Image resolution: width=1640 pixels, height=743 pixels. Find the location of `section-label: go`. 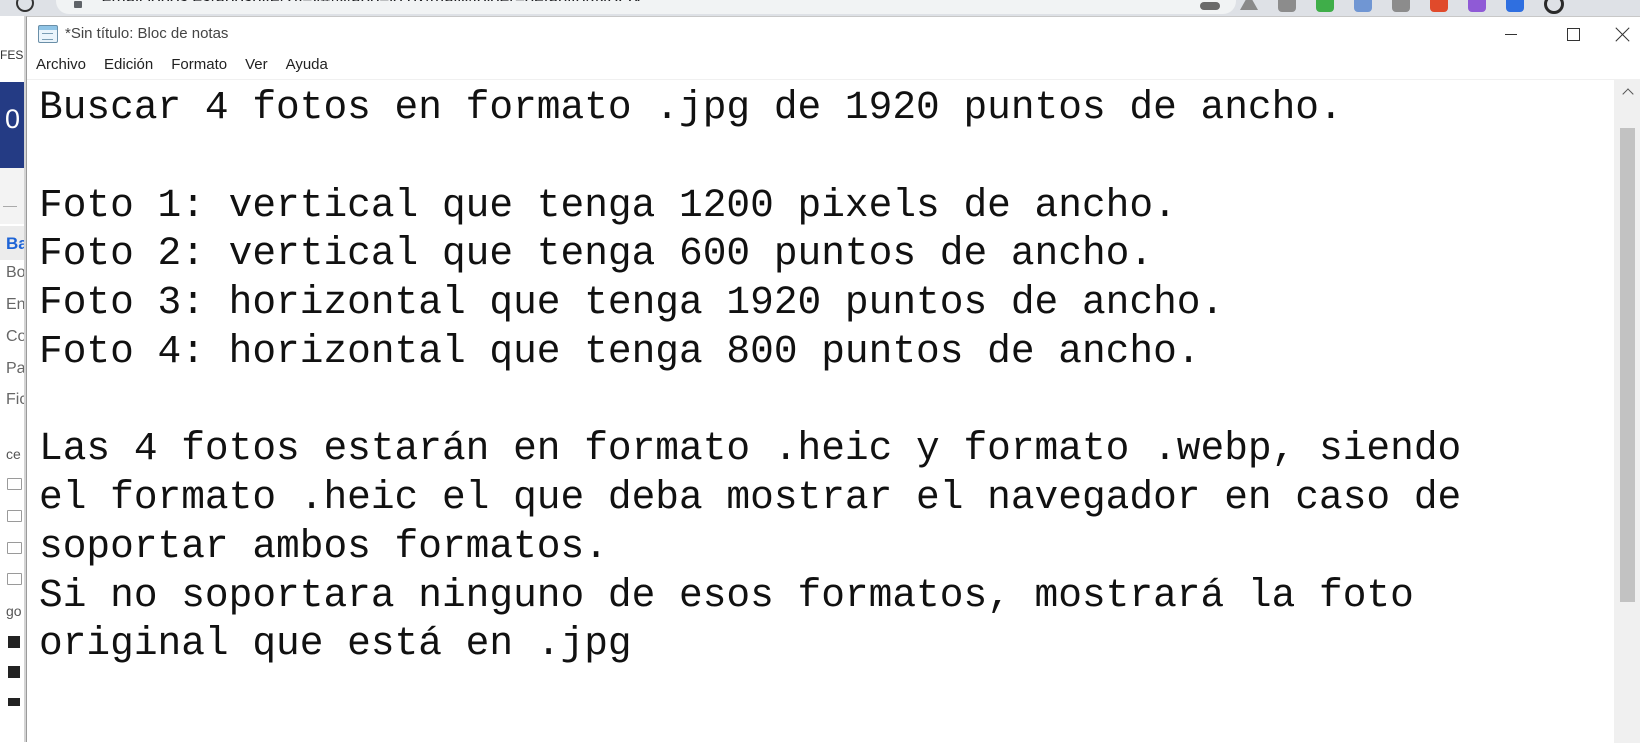

section-label: go is located at coordinates (14, 611).